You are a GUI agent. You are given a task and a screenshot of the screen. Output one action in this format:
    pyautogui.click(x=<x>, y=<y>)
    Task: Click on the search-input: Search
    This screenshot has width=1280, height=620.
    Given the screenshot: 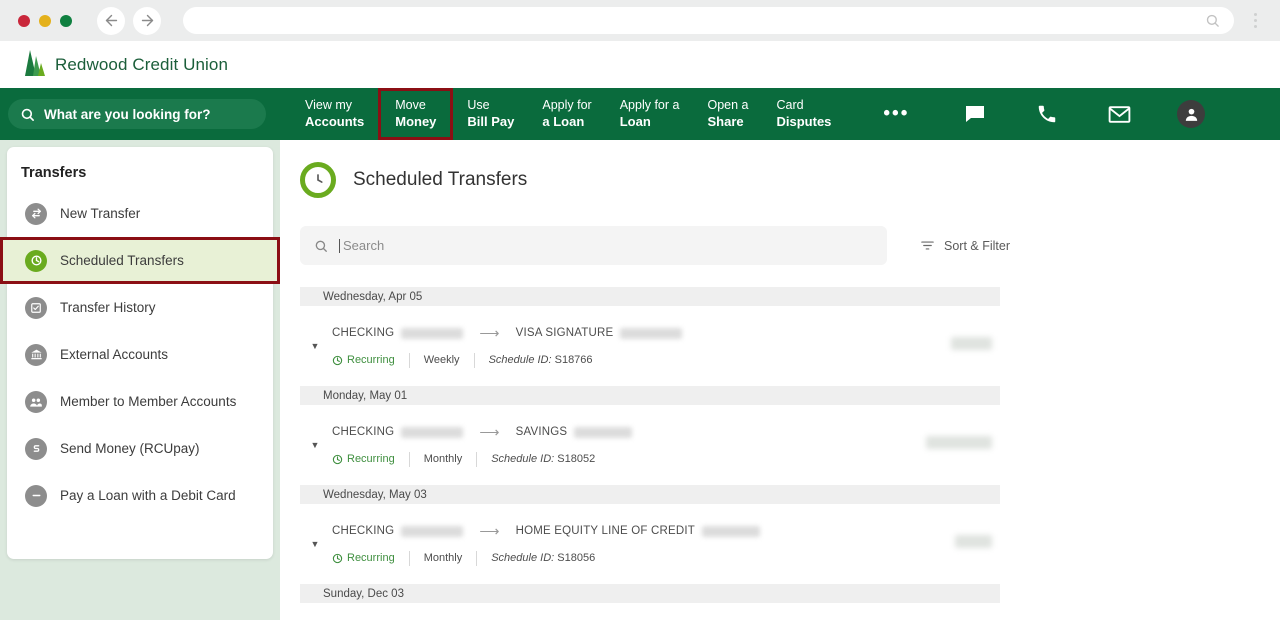 What is the action you would take?
    pyautogui.click(x=593, y=245)
    